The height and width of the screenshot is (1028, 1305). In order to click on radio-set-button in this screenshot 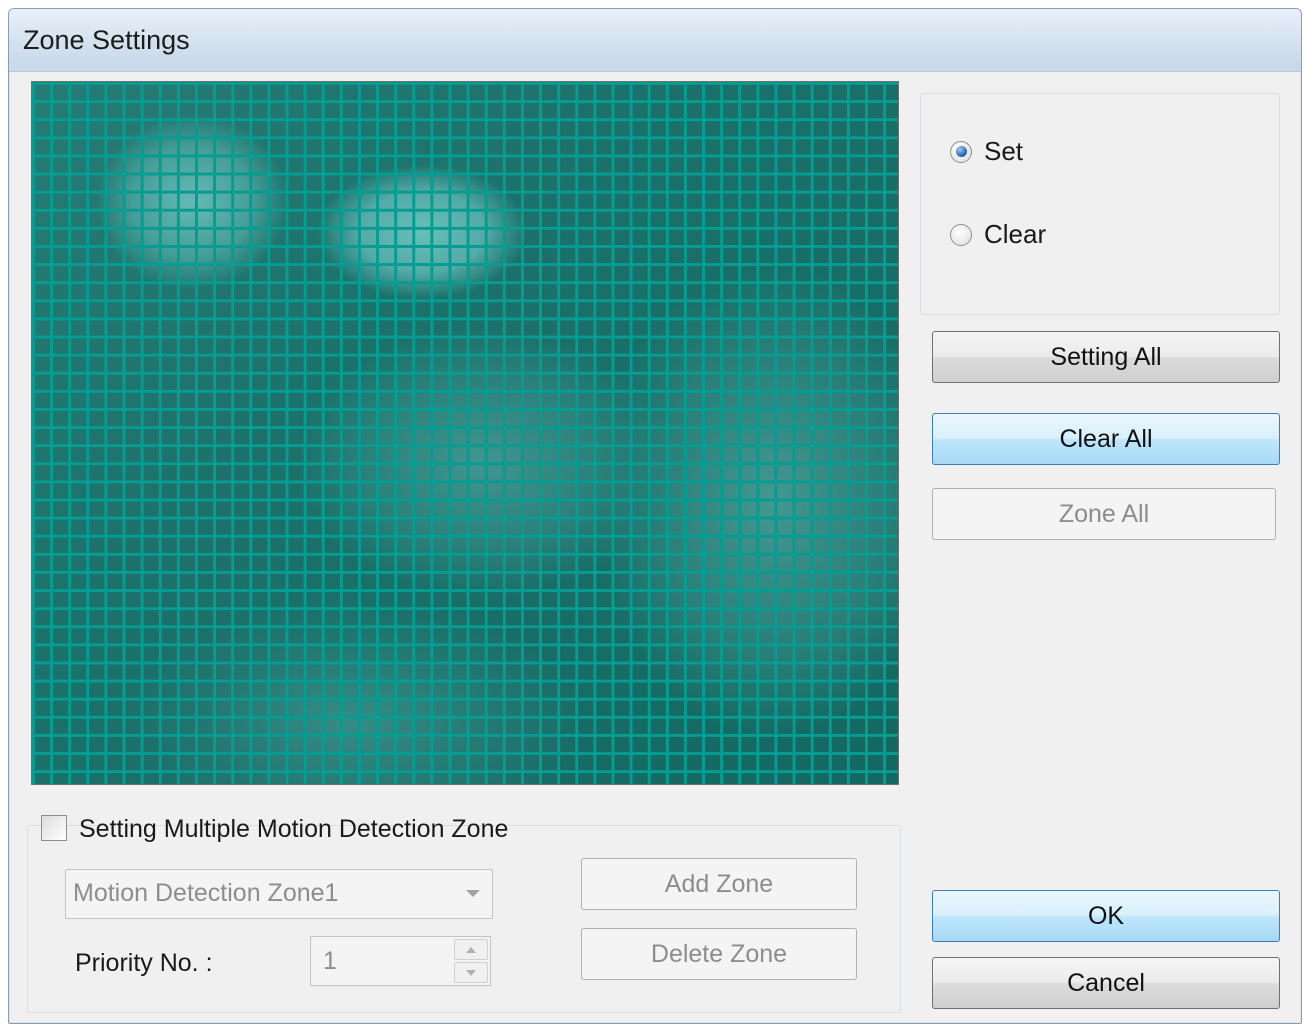, I will do `click(961, 151)`.